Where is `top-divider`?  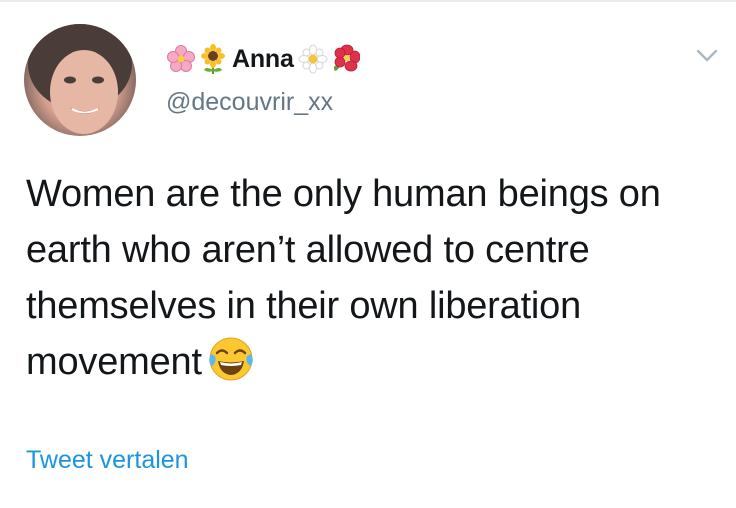 top-divider is located at coordinates (368, 1).